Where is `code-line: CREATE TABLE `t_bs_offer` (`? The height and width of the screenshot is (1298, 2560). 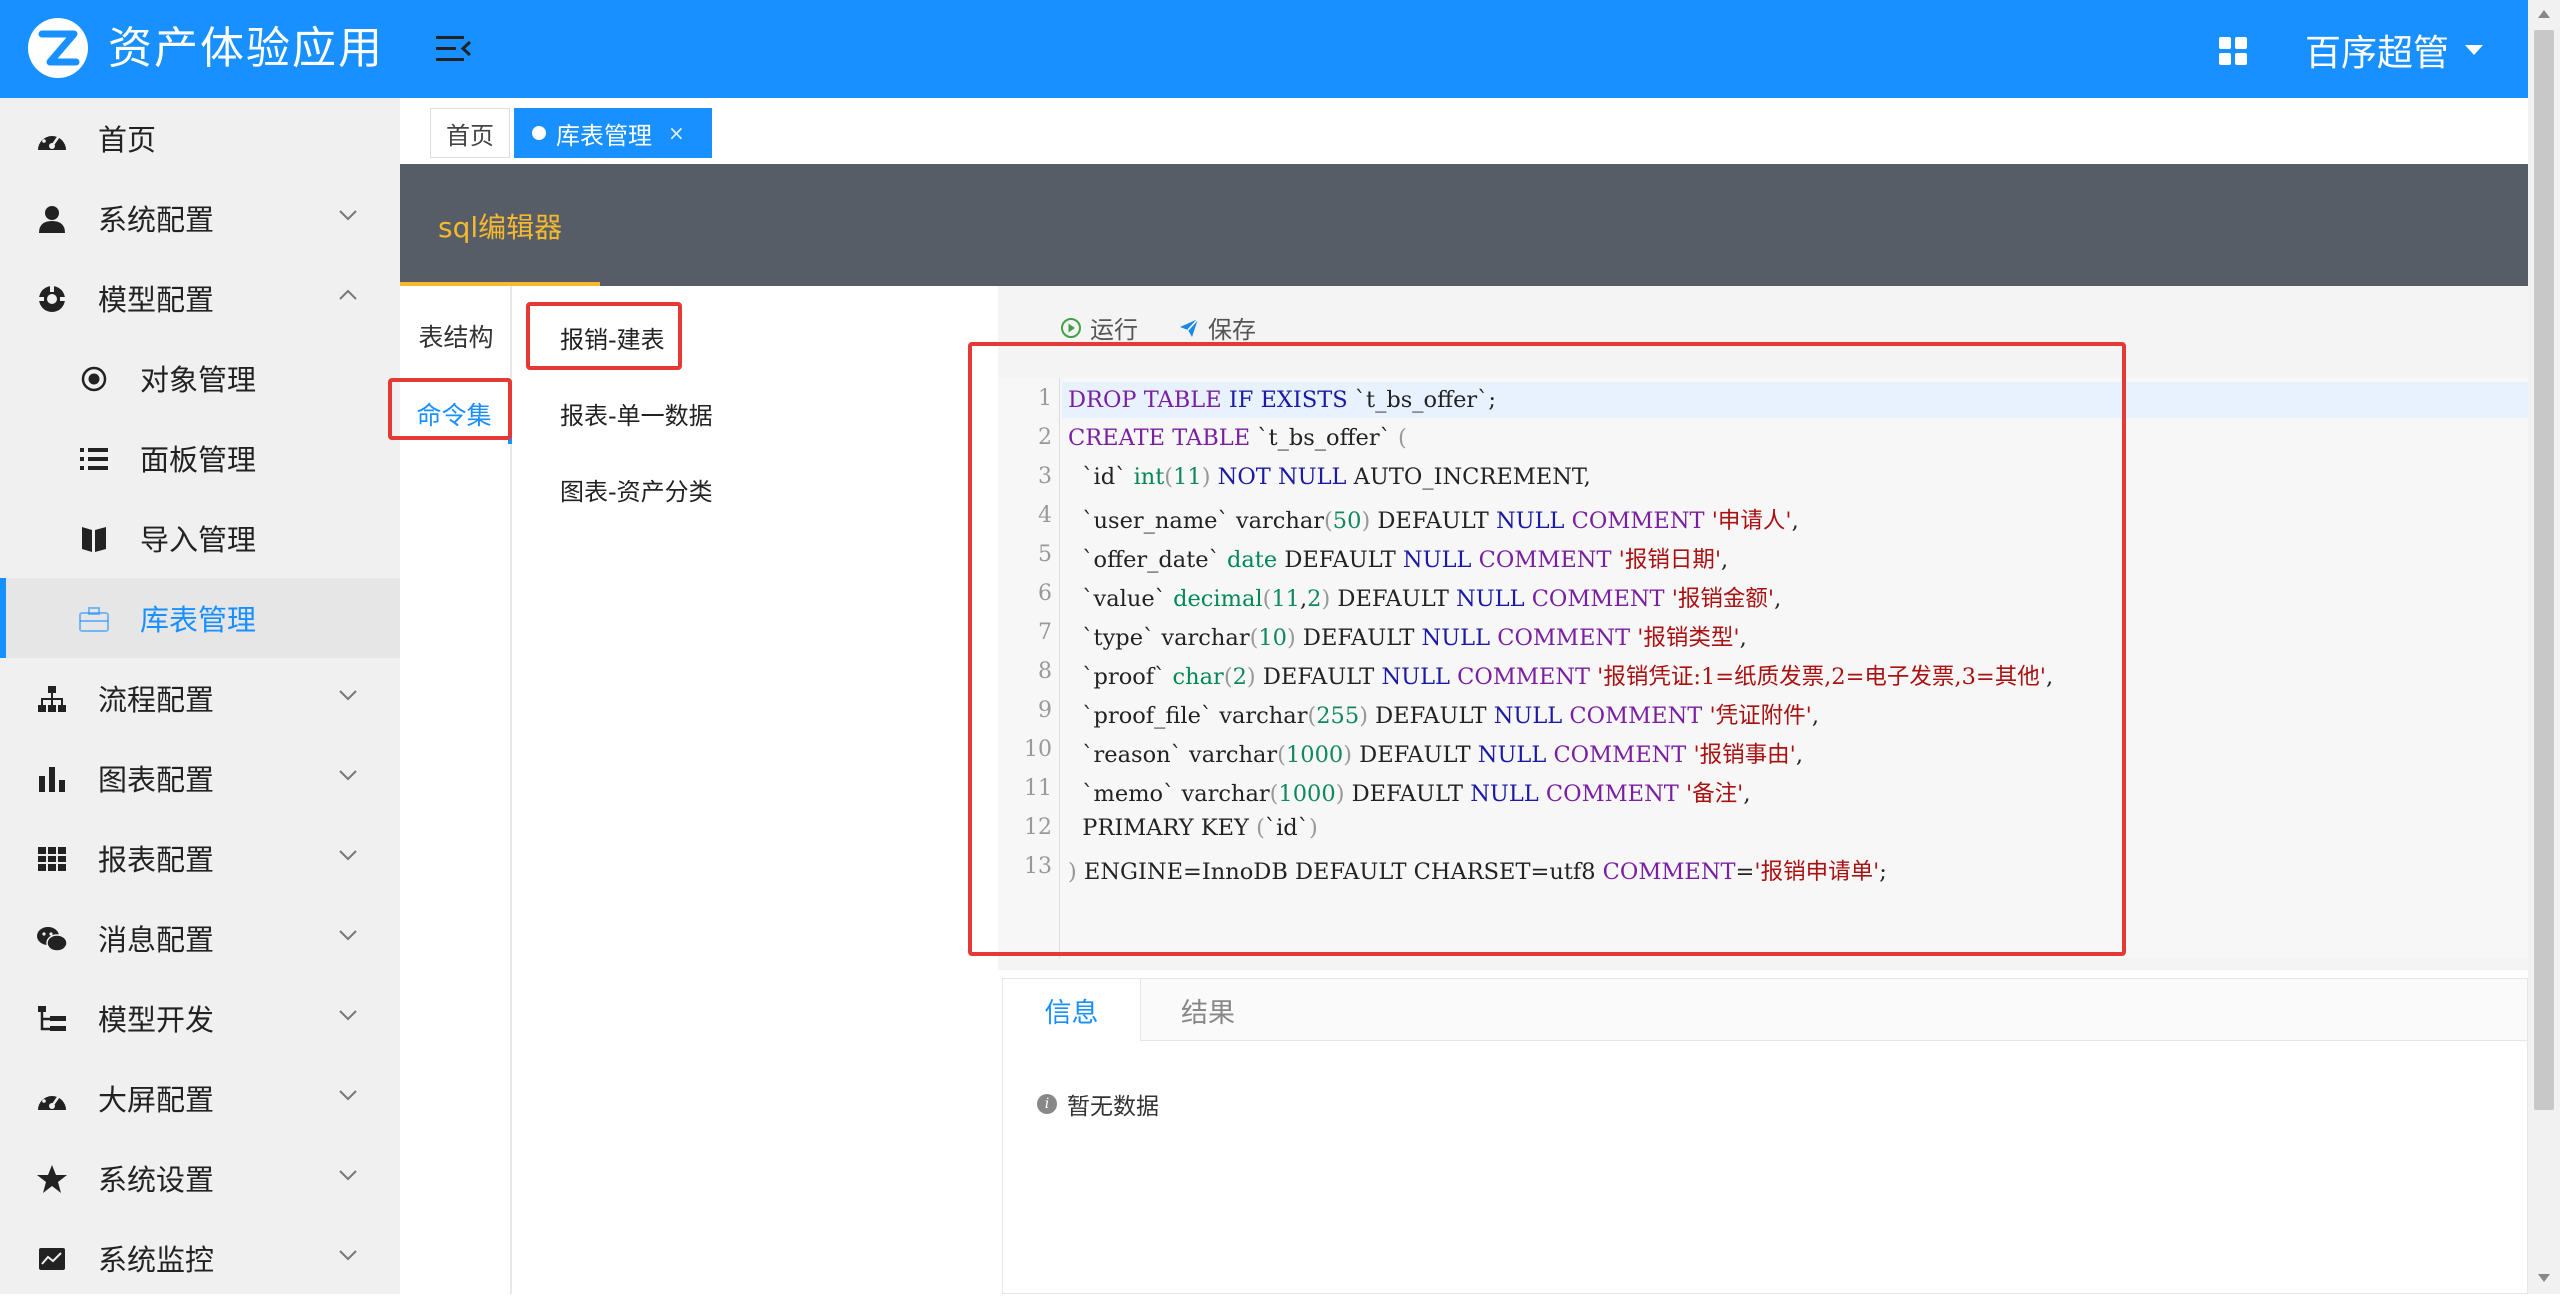 code-line: CREATE TABLE `t_bs_offer` ( is located at coordinates (1237, 438).